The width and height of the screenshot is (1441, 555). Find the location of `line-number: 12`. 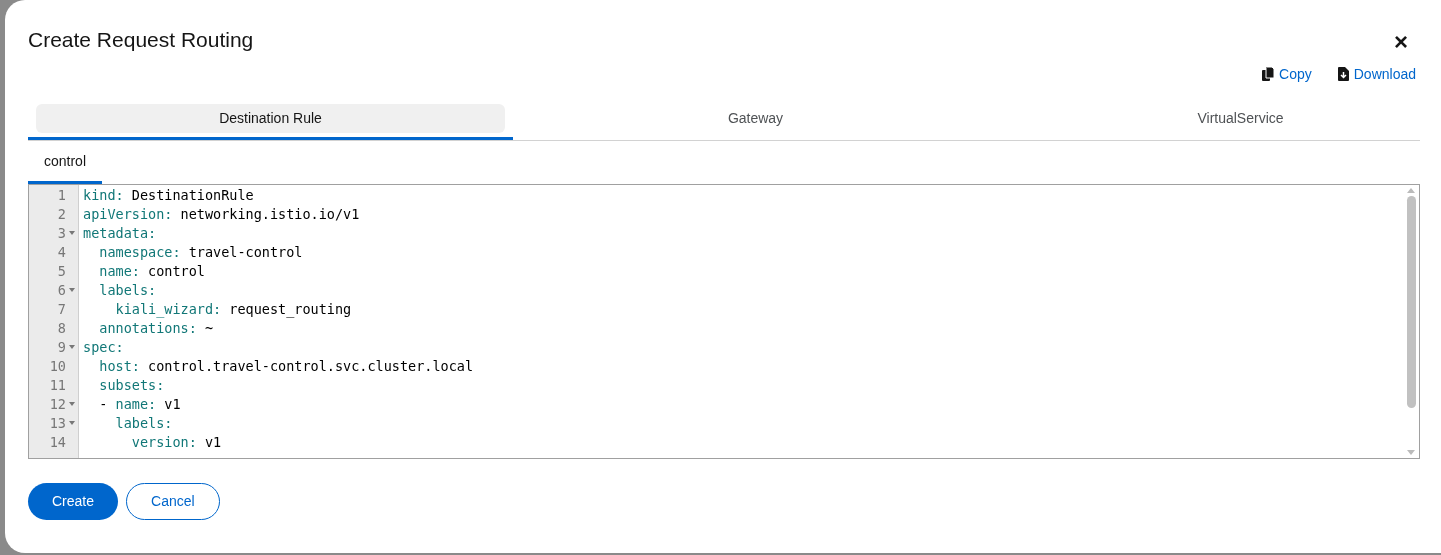

line-number: 12 is located at coordinates (57, 404).